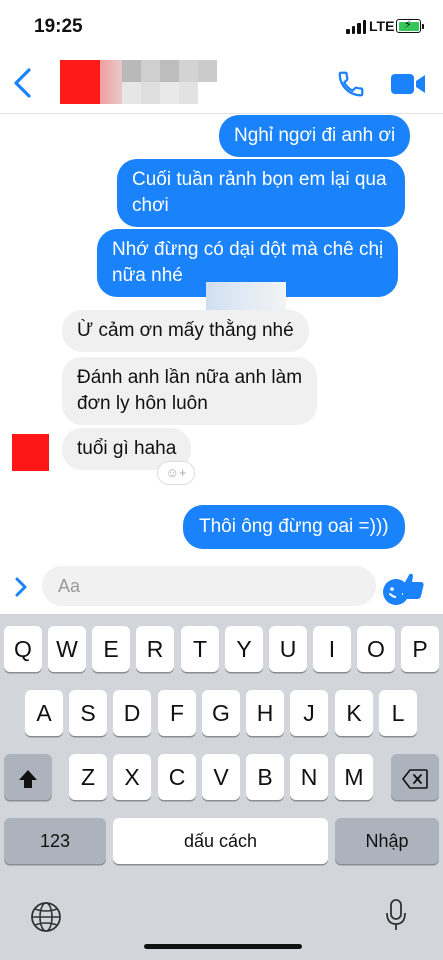 The height and width of the screenshot is (960, 443). What do you see at coordinates (46, 917) in the screenshot?
I see `globe-icon` at bounding box center [46, 917].